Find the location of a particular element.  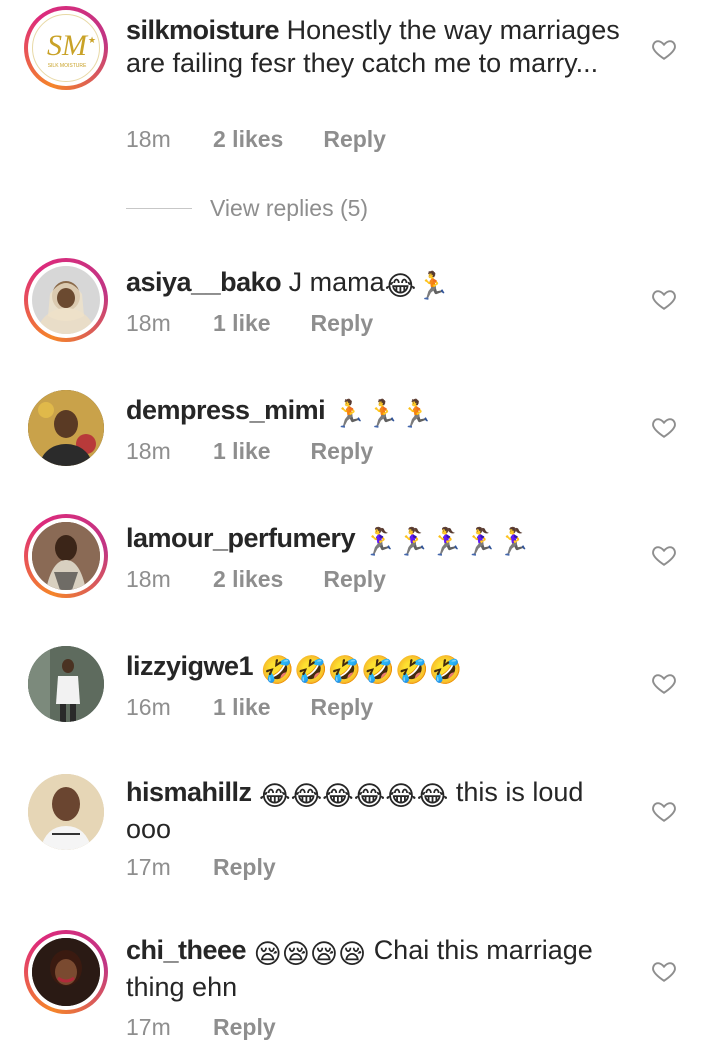

logo-text: SM is located at coordinates (68, 45).